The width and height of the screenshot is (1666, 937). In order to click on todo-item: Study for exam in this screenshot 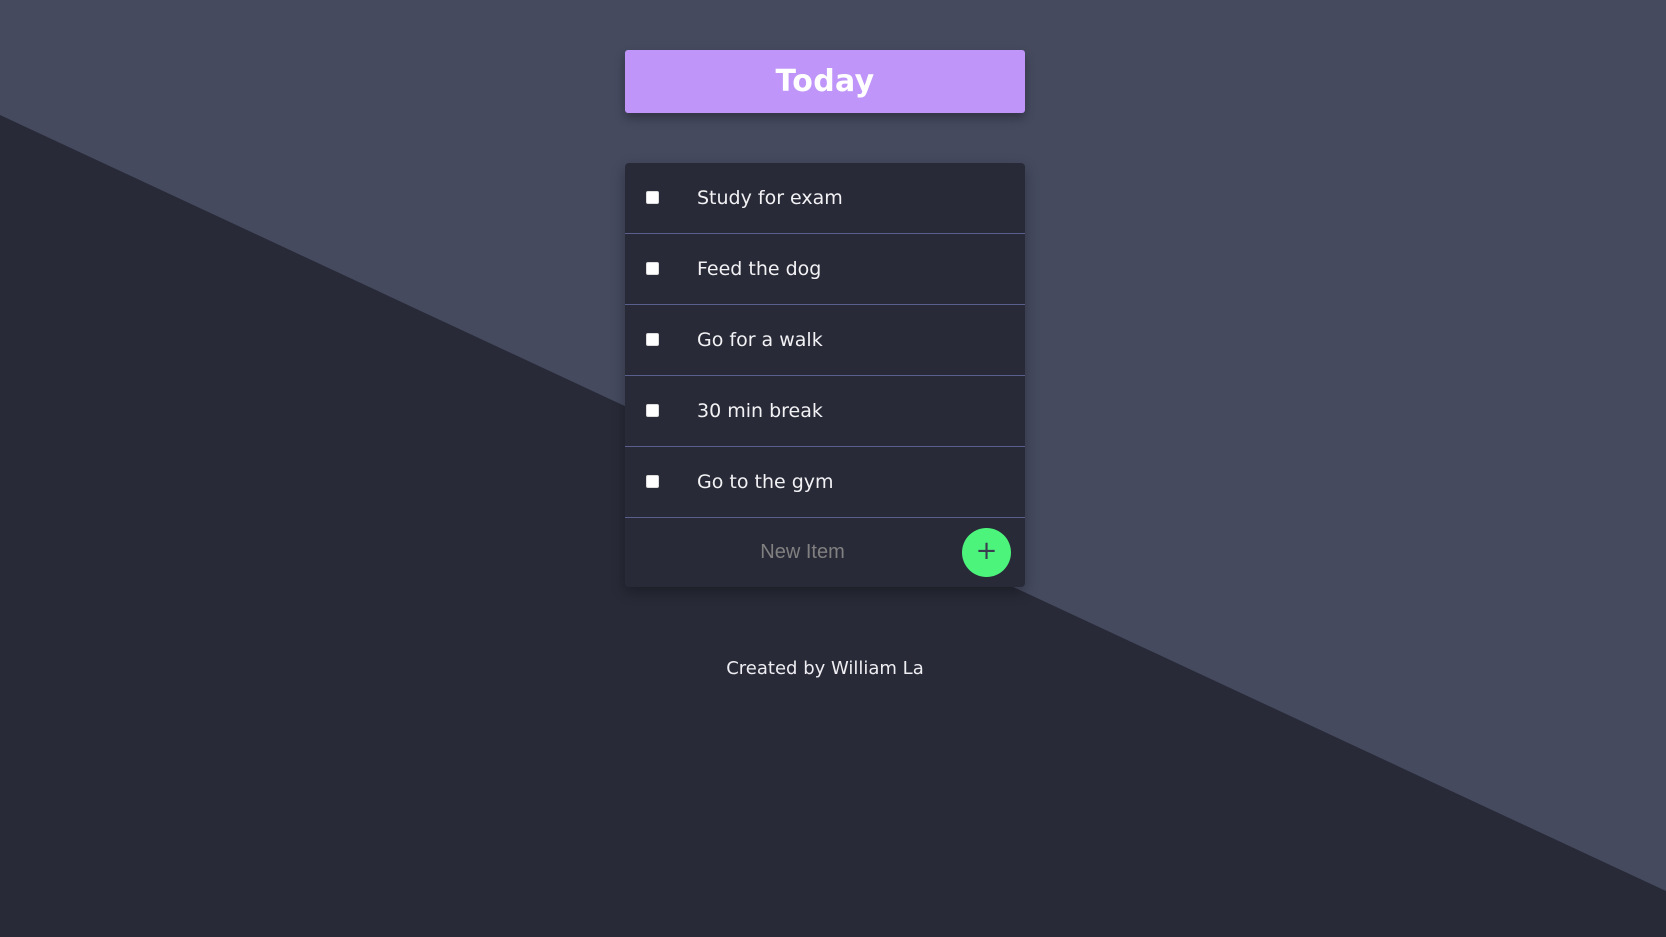, I will do `click(825, 198)`.